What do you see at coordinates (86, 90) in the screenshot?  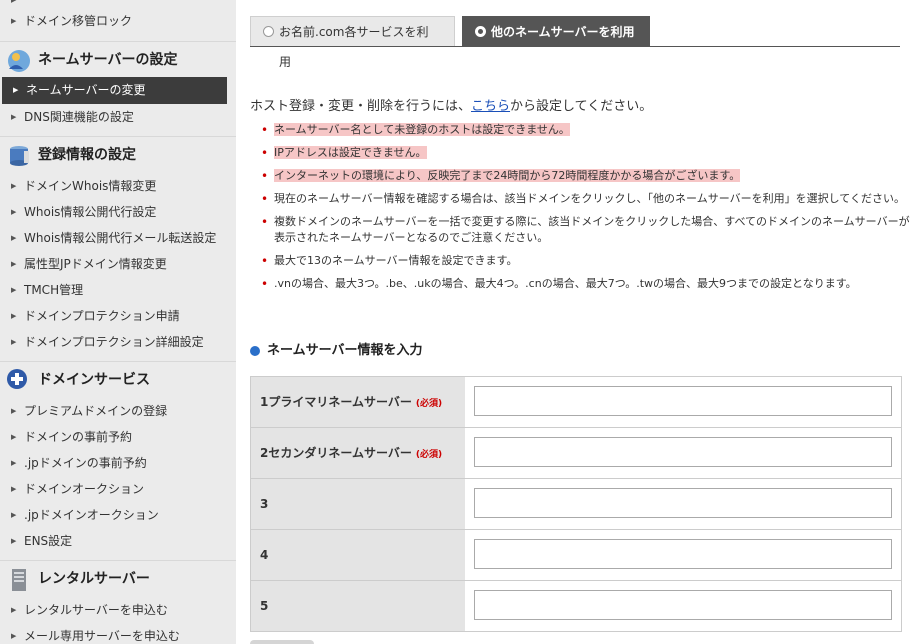 I see `sidebar-item-label: ネームサーバーの変更` at bounding box center [86, 90].